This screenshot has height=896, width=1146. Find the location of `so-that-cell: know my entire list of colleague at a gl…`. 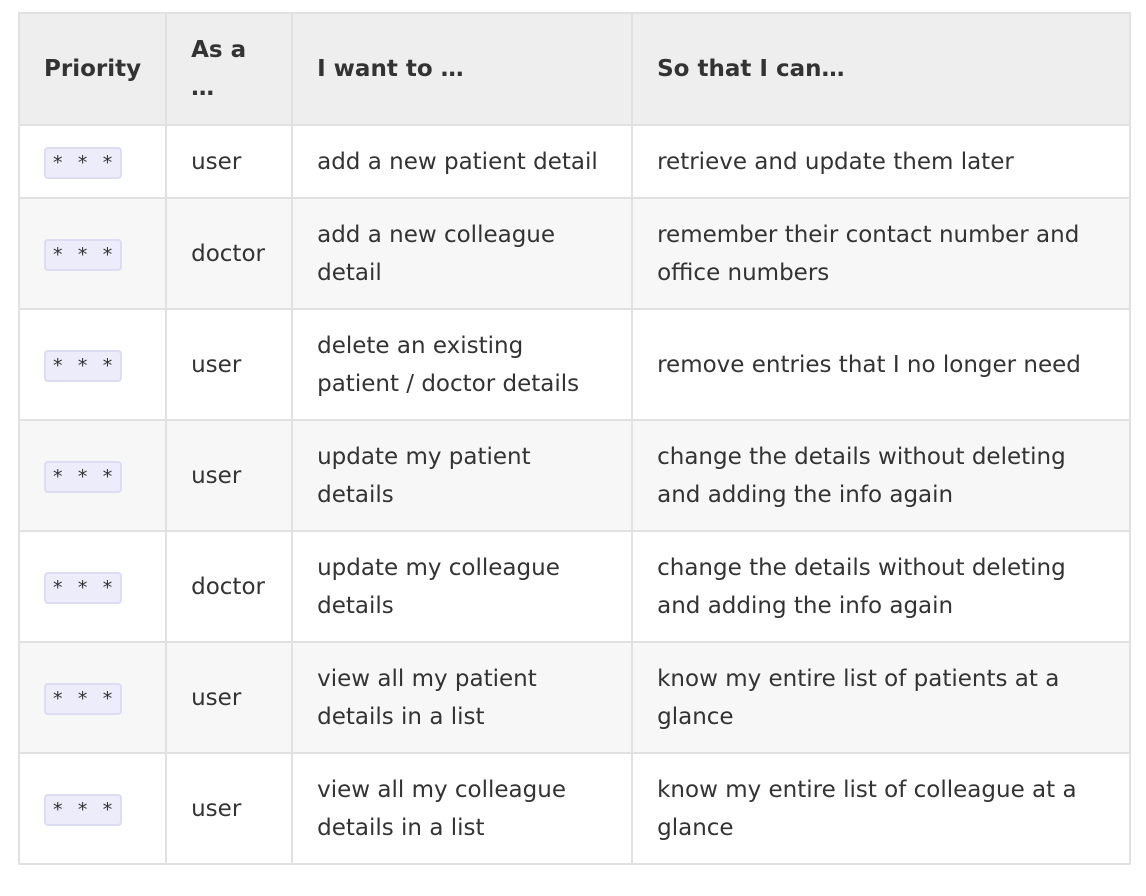

so-that-cell: know my entire list of colleague at a gl… is located at coordinates (881, 808).